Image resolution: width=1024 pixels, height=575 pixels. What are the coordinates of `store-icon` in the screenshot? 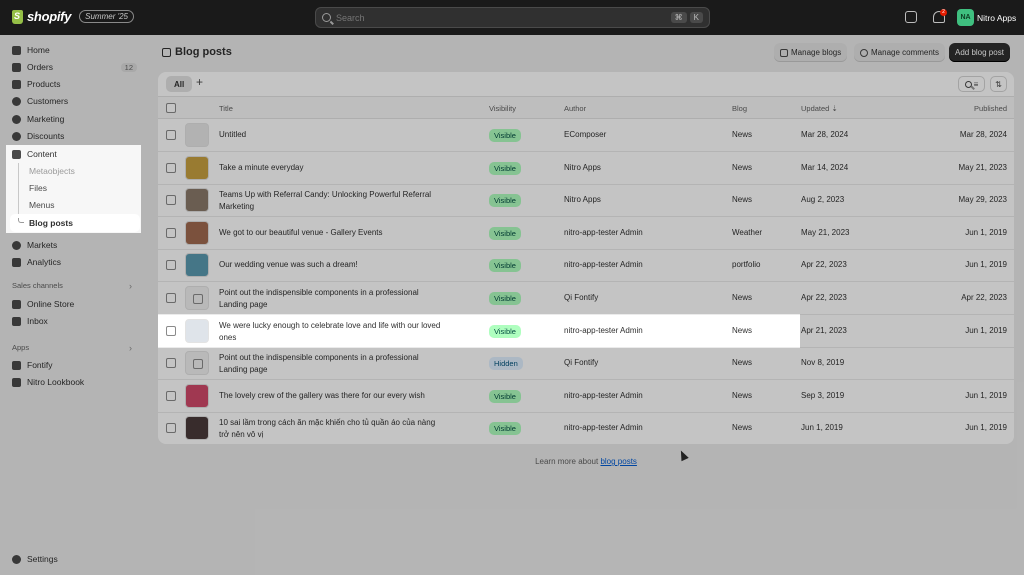 It's located at (911, 17).